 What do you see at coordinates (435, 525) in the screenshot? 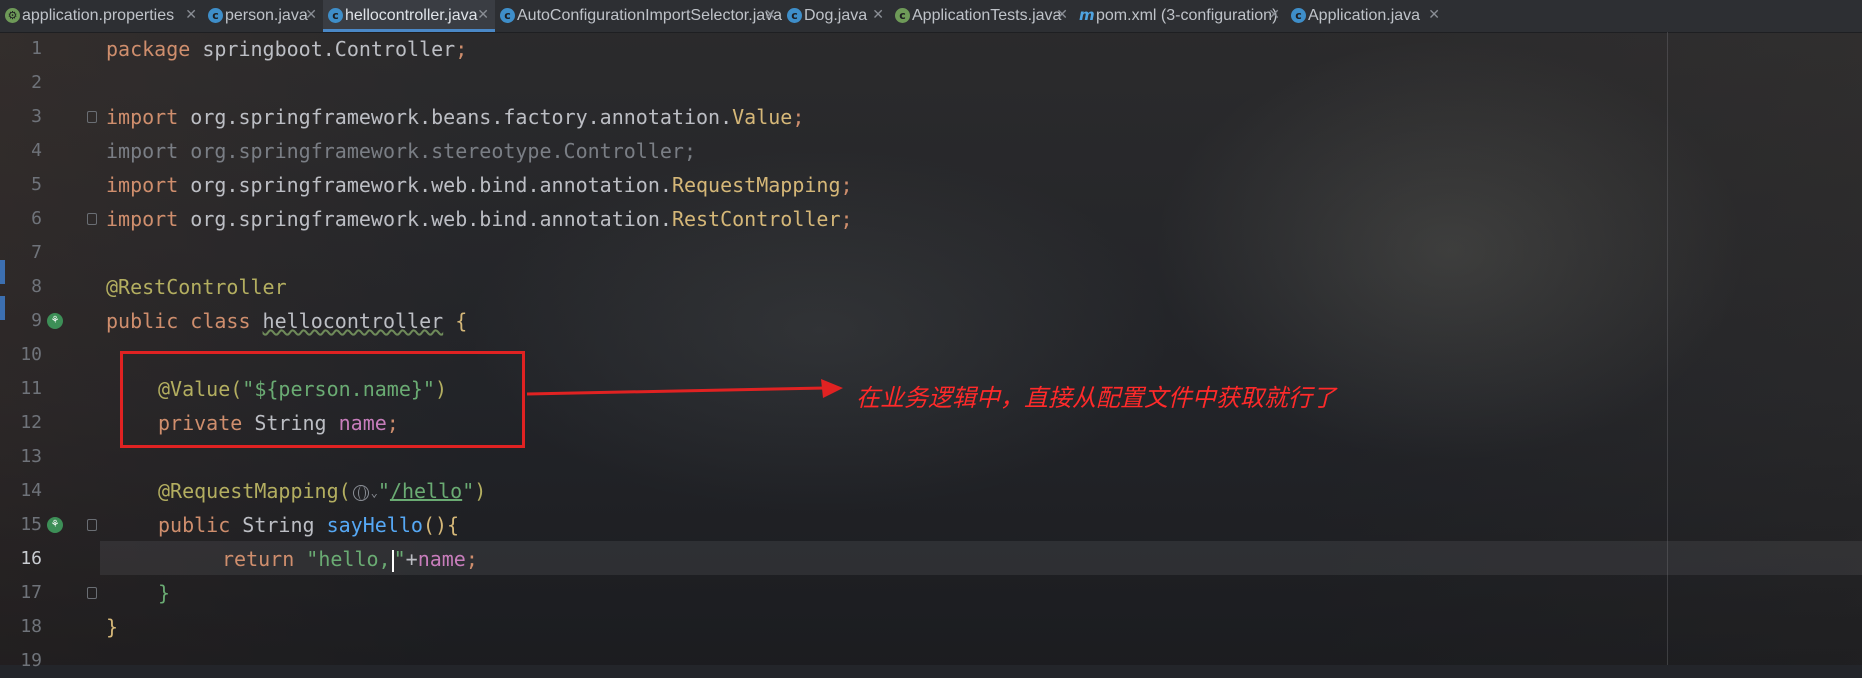
I see `paren: ()` at bounding box center [435, 525].